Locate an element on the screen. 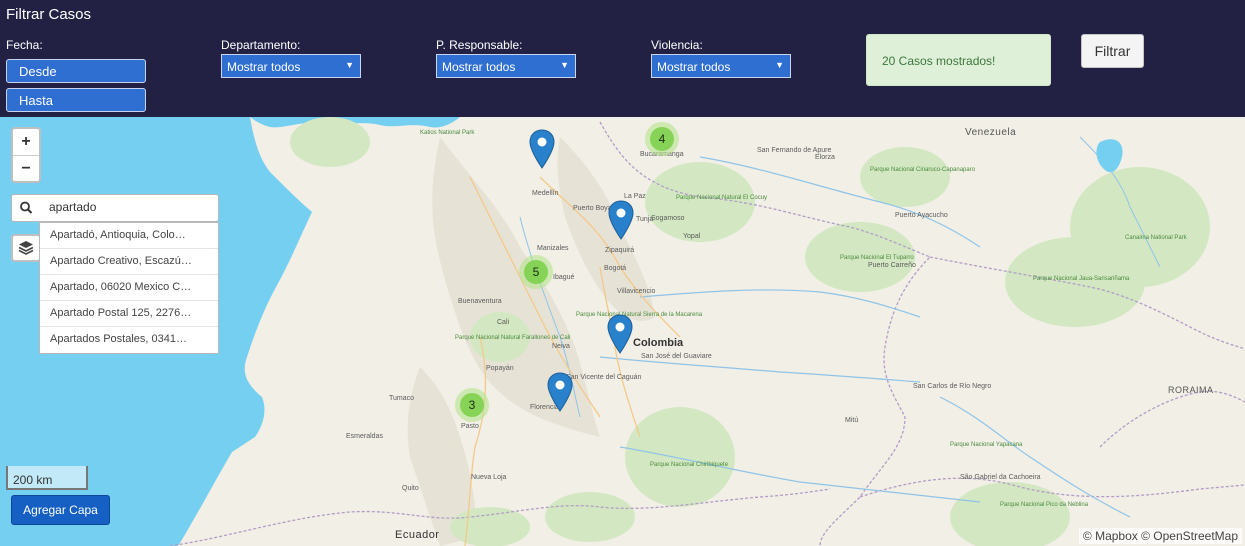 The height and width of the screenshot is (546, 1245). layers-icon is located at coordinates (26, 248).